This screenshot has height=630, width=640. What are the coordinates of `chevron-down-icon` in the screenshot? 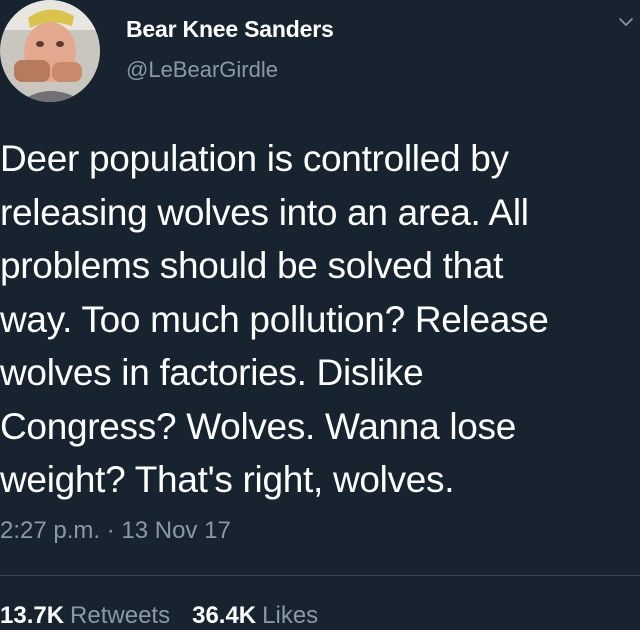 It's located at (626, 22).